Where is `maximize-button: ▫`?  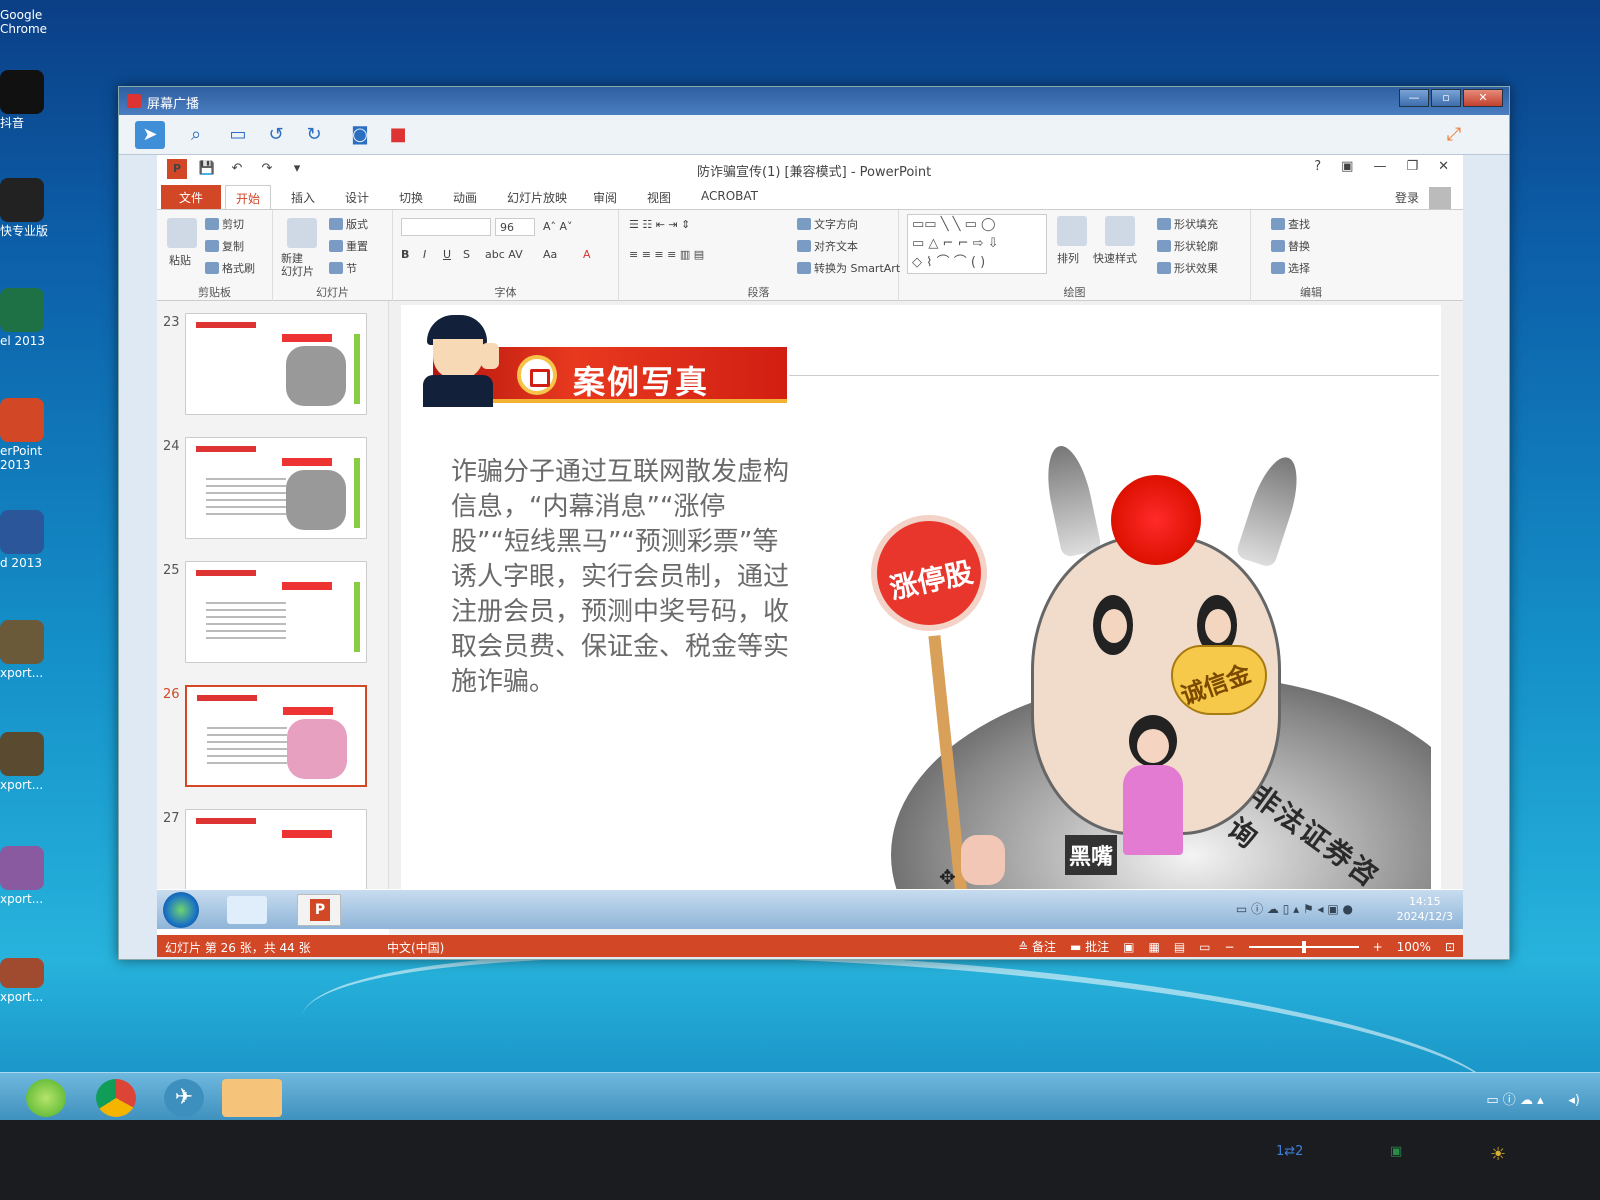 maximize-button: ▫ is located at coordinates (1446, 98).